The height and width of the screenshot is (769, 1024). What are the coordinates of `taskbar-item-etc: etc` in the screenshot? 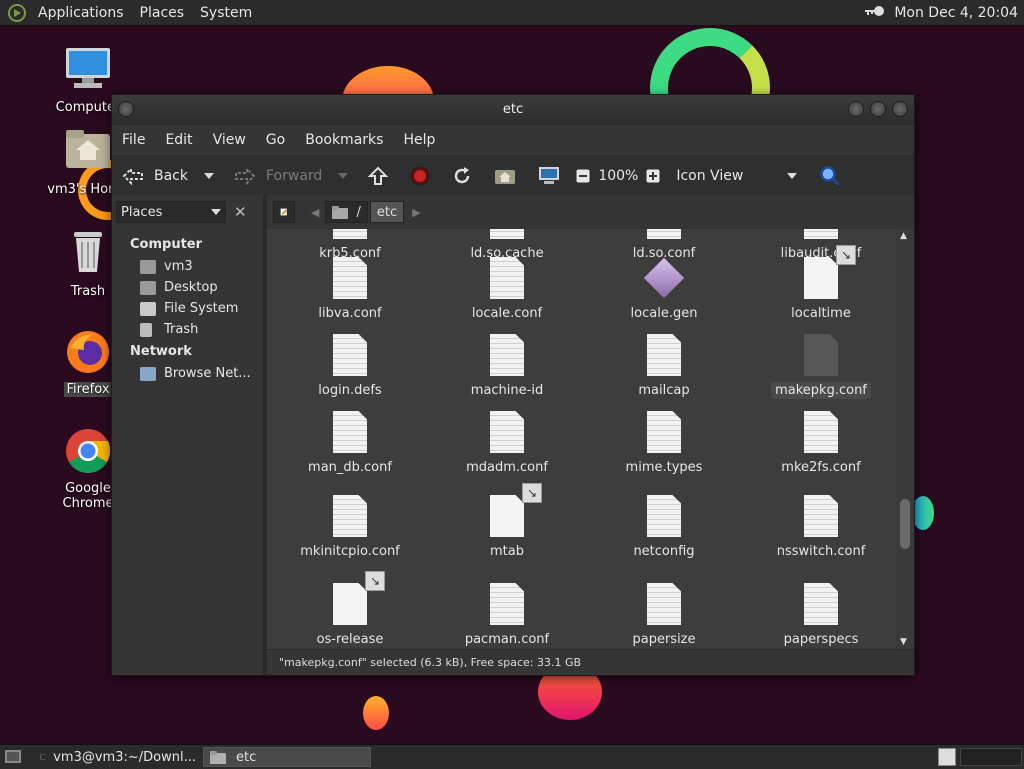 It's located at (287, 757).